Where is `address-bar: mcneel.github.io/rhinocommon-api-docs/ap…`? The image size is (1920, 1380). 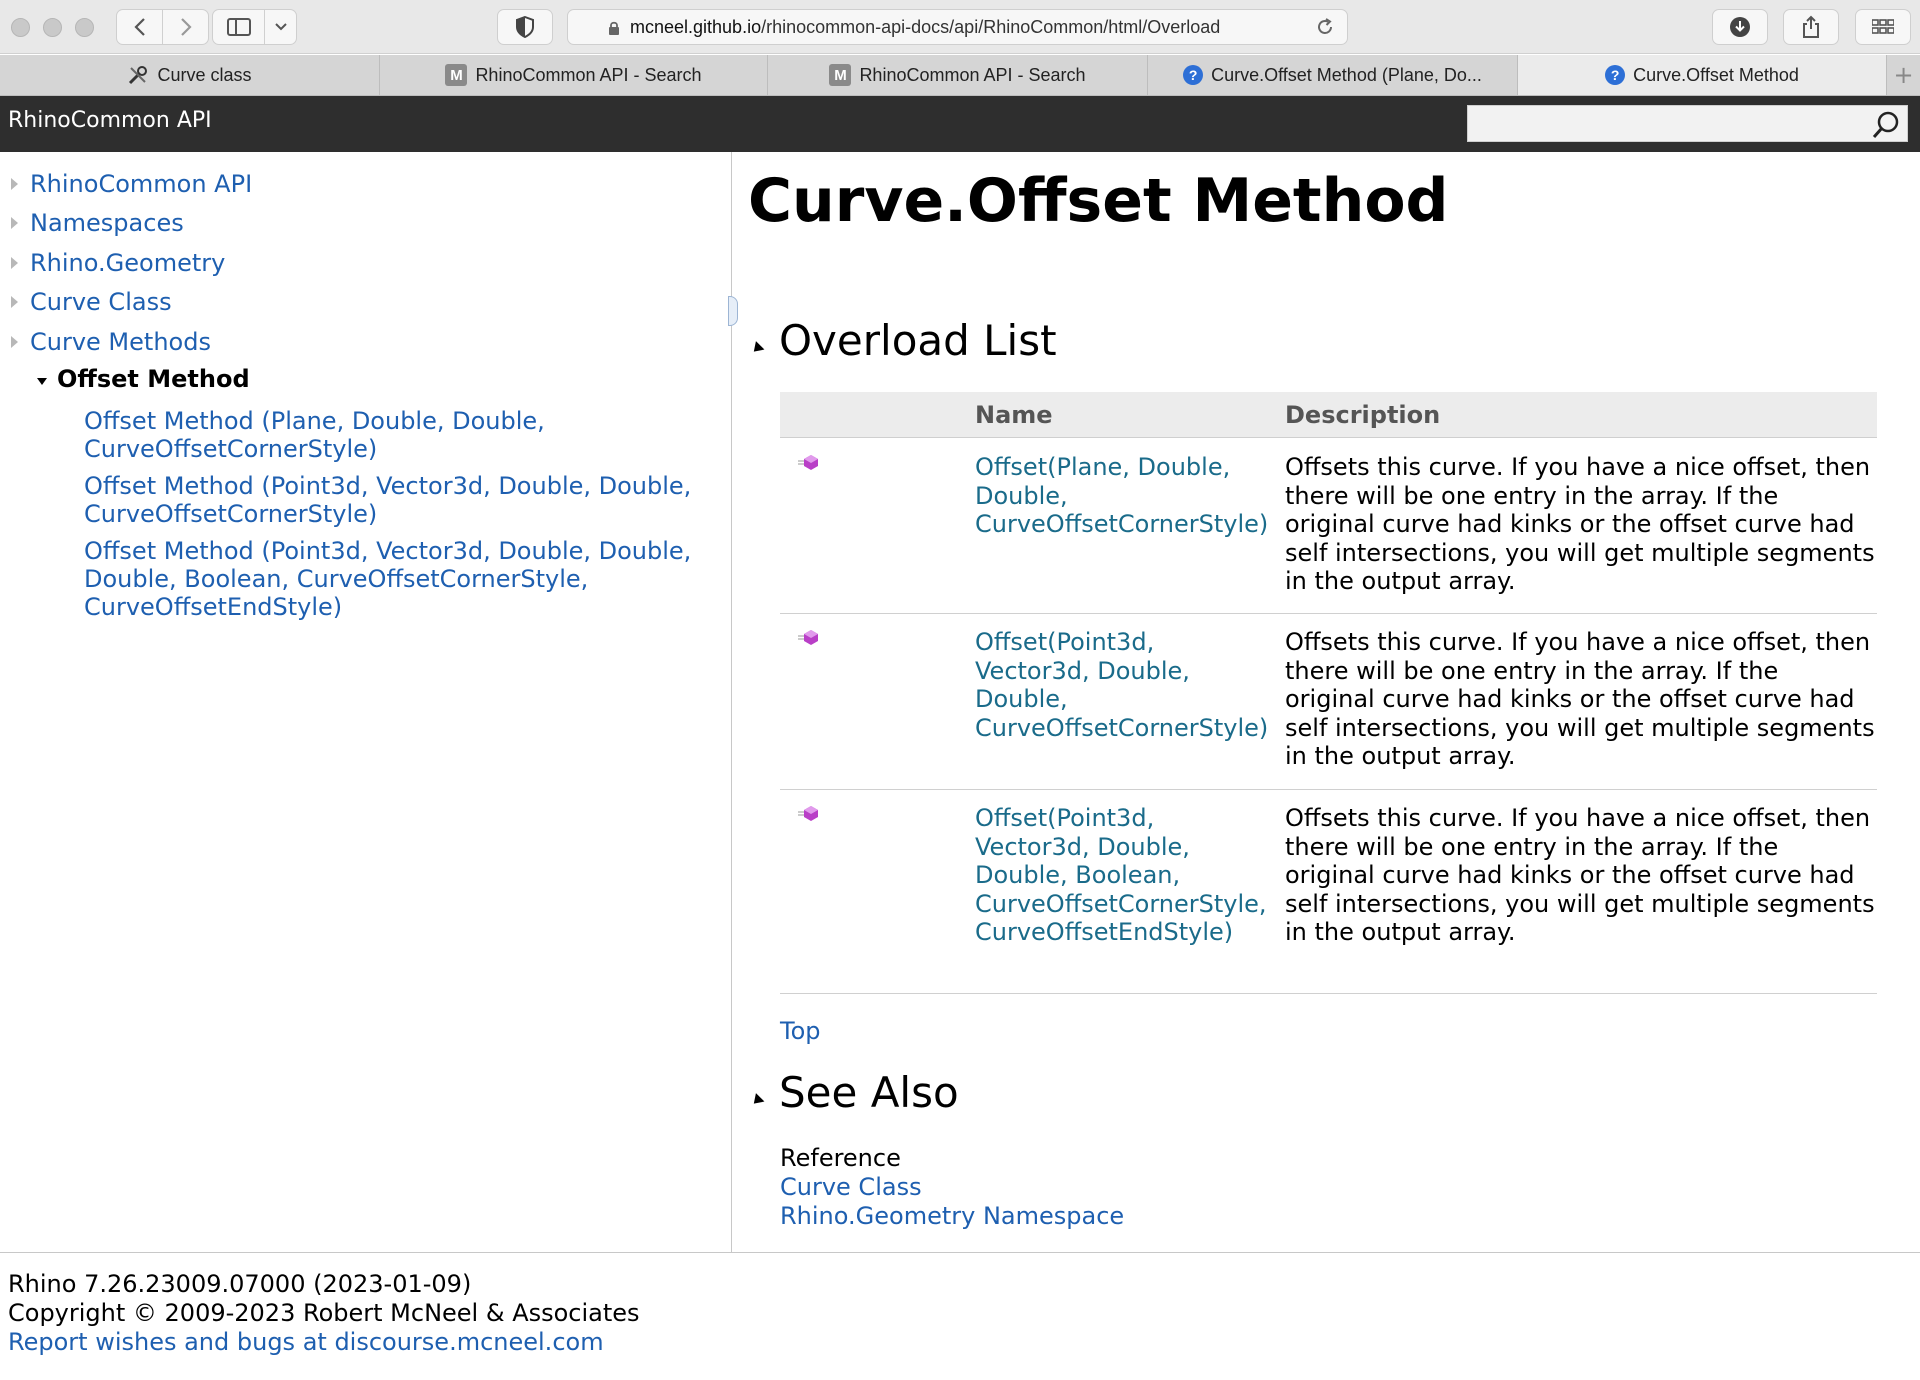
address-bar: mcneel.github.io/rhinocommon-api-docs/ap… is located at coordinates (957, 27).